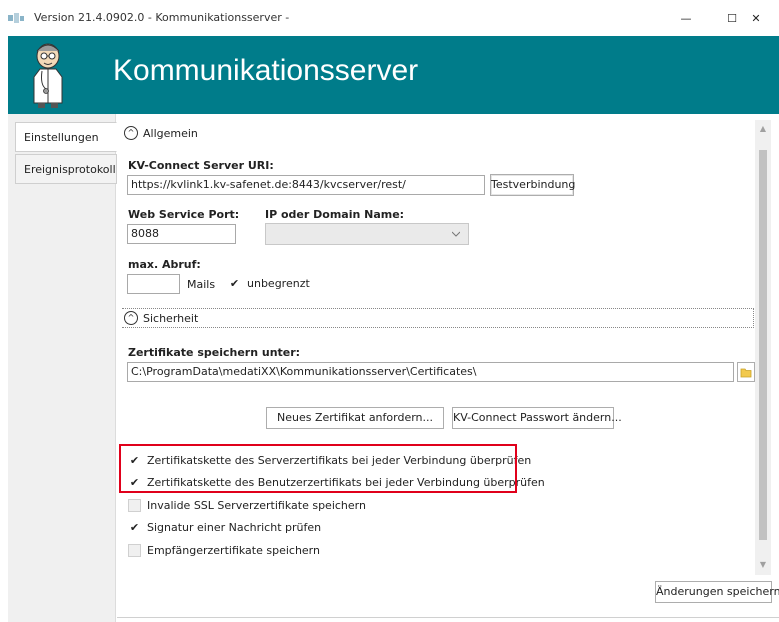 The image size is (779, 622). I want to click on app-icon, so click(16, 18).